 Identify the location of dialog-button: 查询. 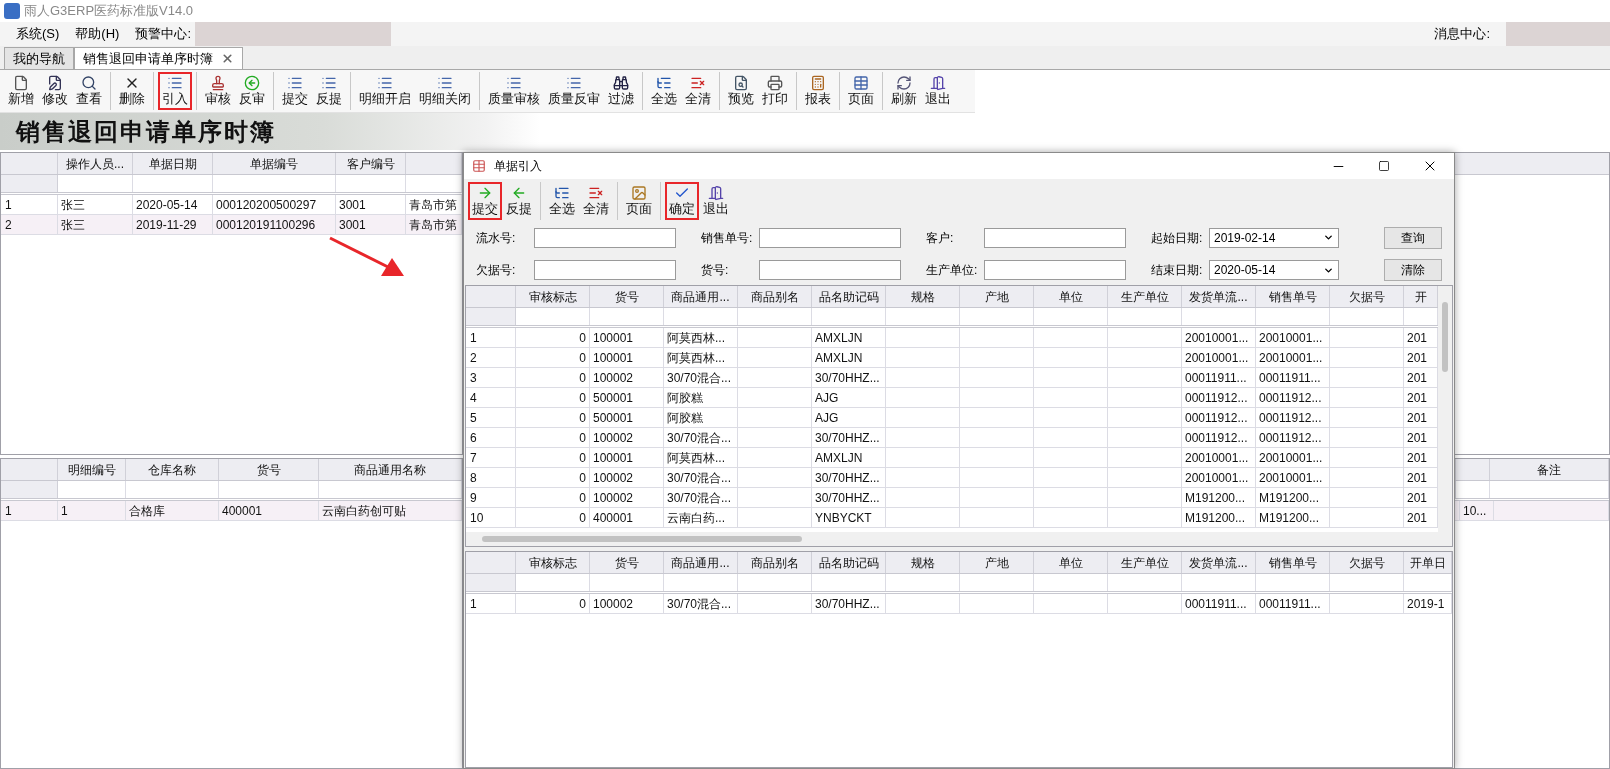
(1413, 237).